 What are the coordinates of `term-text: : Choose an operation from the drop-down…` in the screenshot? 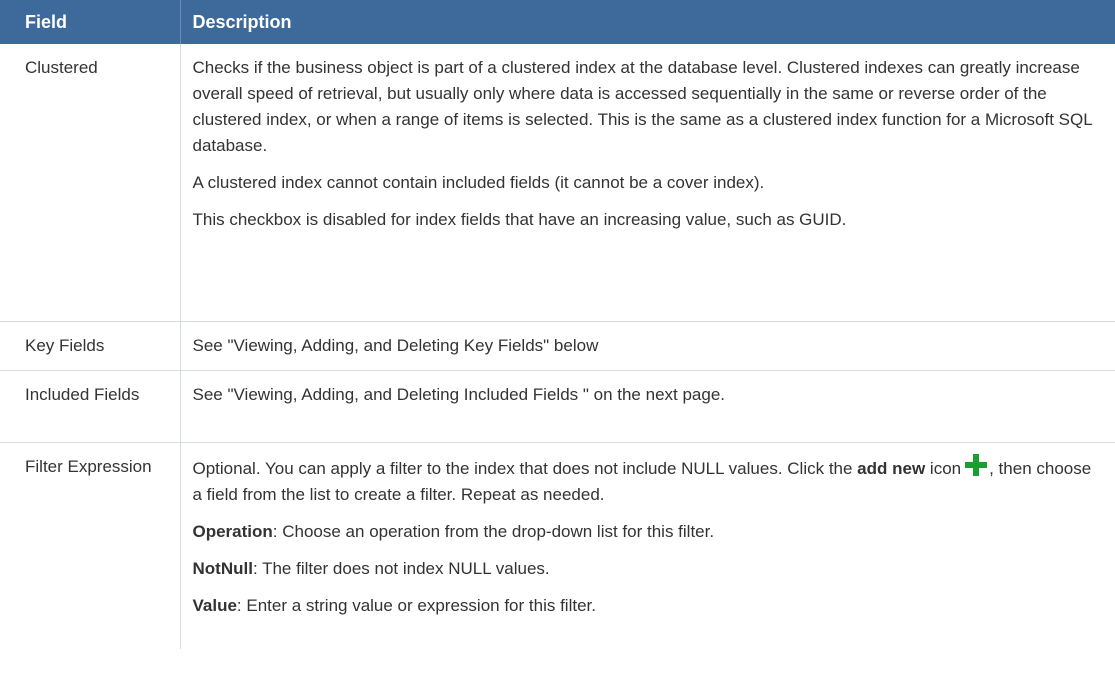 It's located at (493, 531).